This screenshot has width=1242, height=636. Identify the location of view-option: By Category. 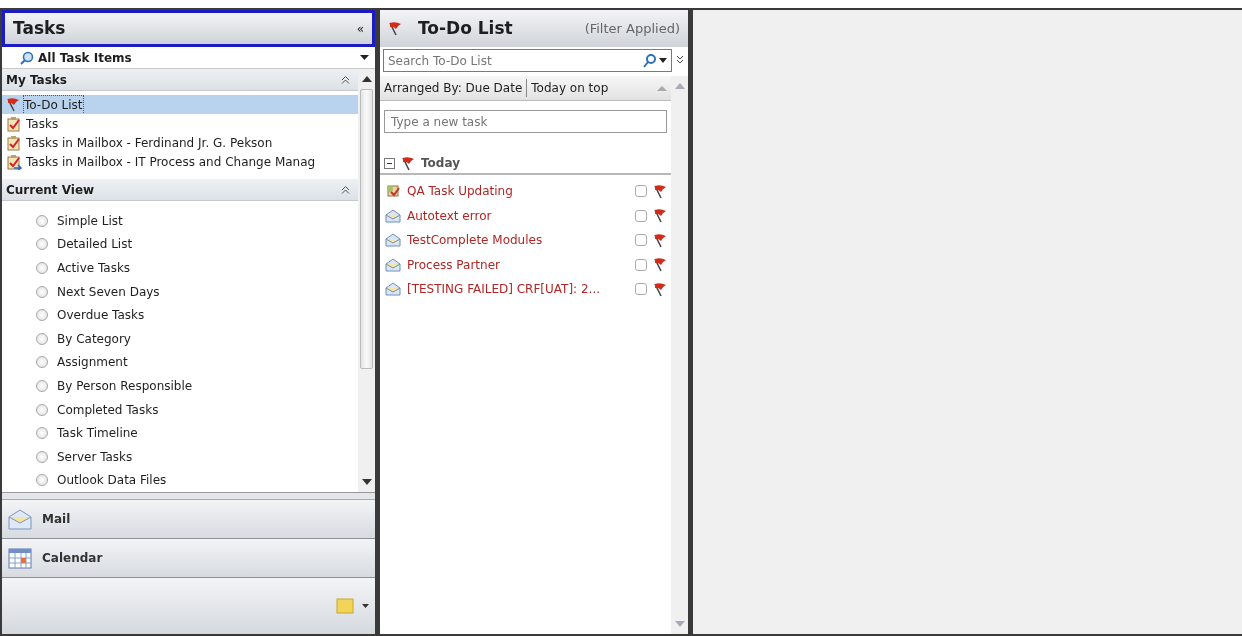
(94, 338).